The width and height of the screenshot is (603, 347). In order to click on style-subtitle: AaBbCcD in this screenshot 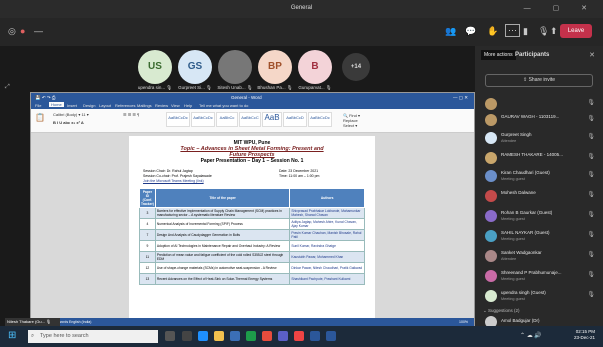, I will do `click(295, 119)`.